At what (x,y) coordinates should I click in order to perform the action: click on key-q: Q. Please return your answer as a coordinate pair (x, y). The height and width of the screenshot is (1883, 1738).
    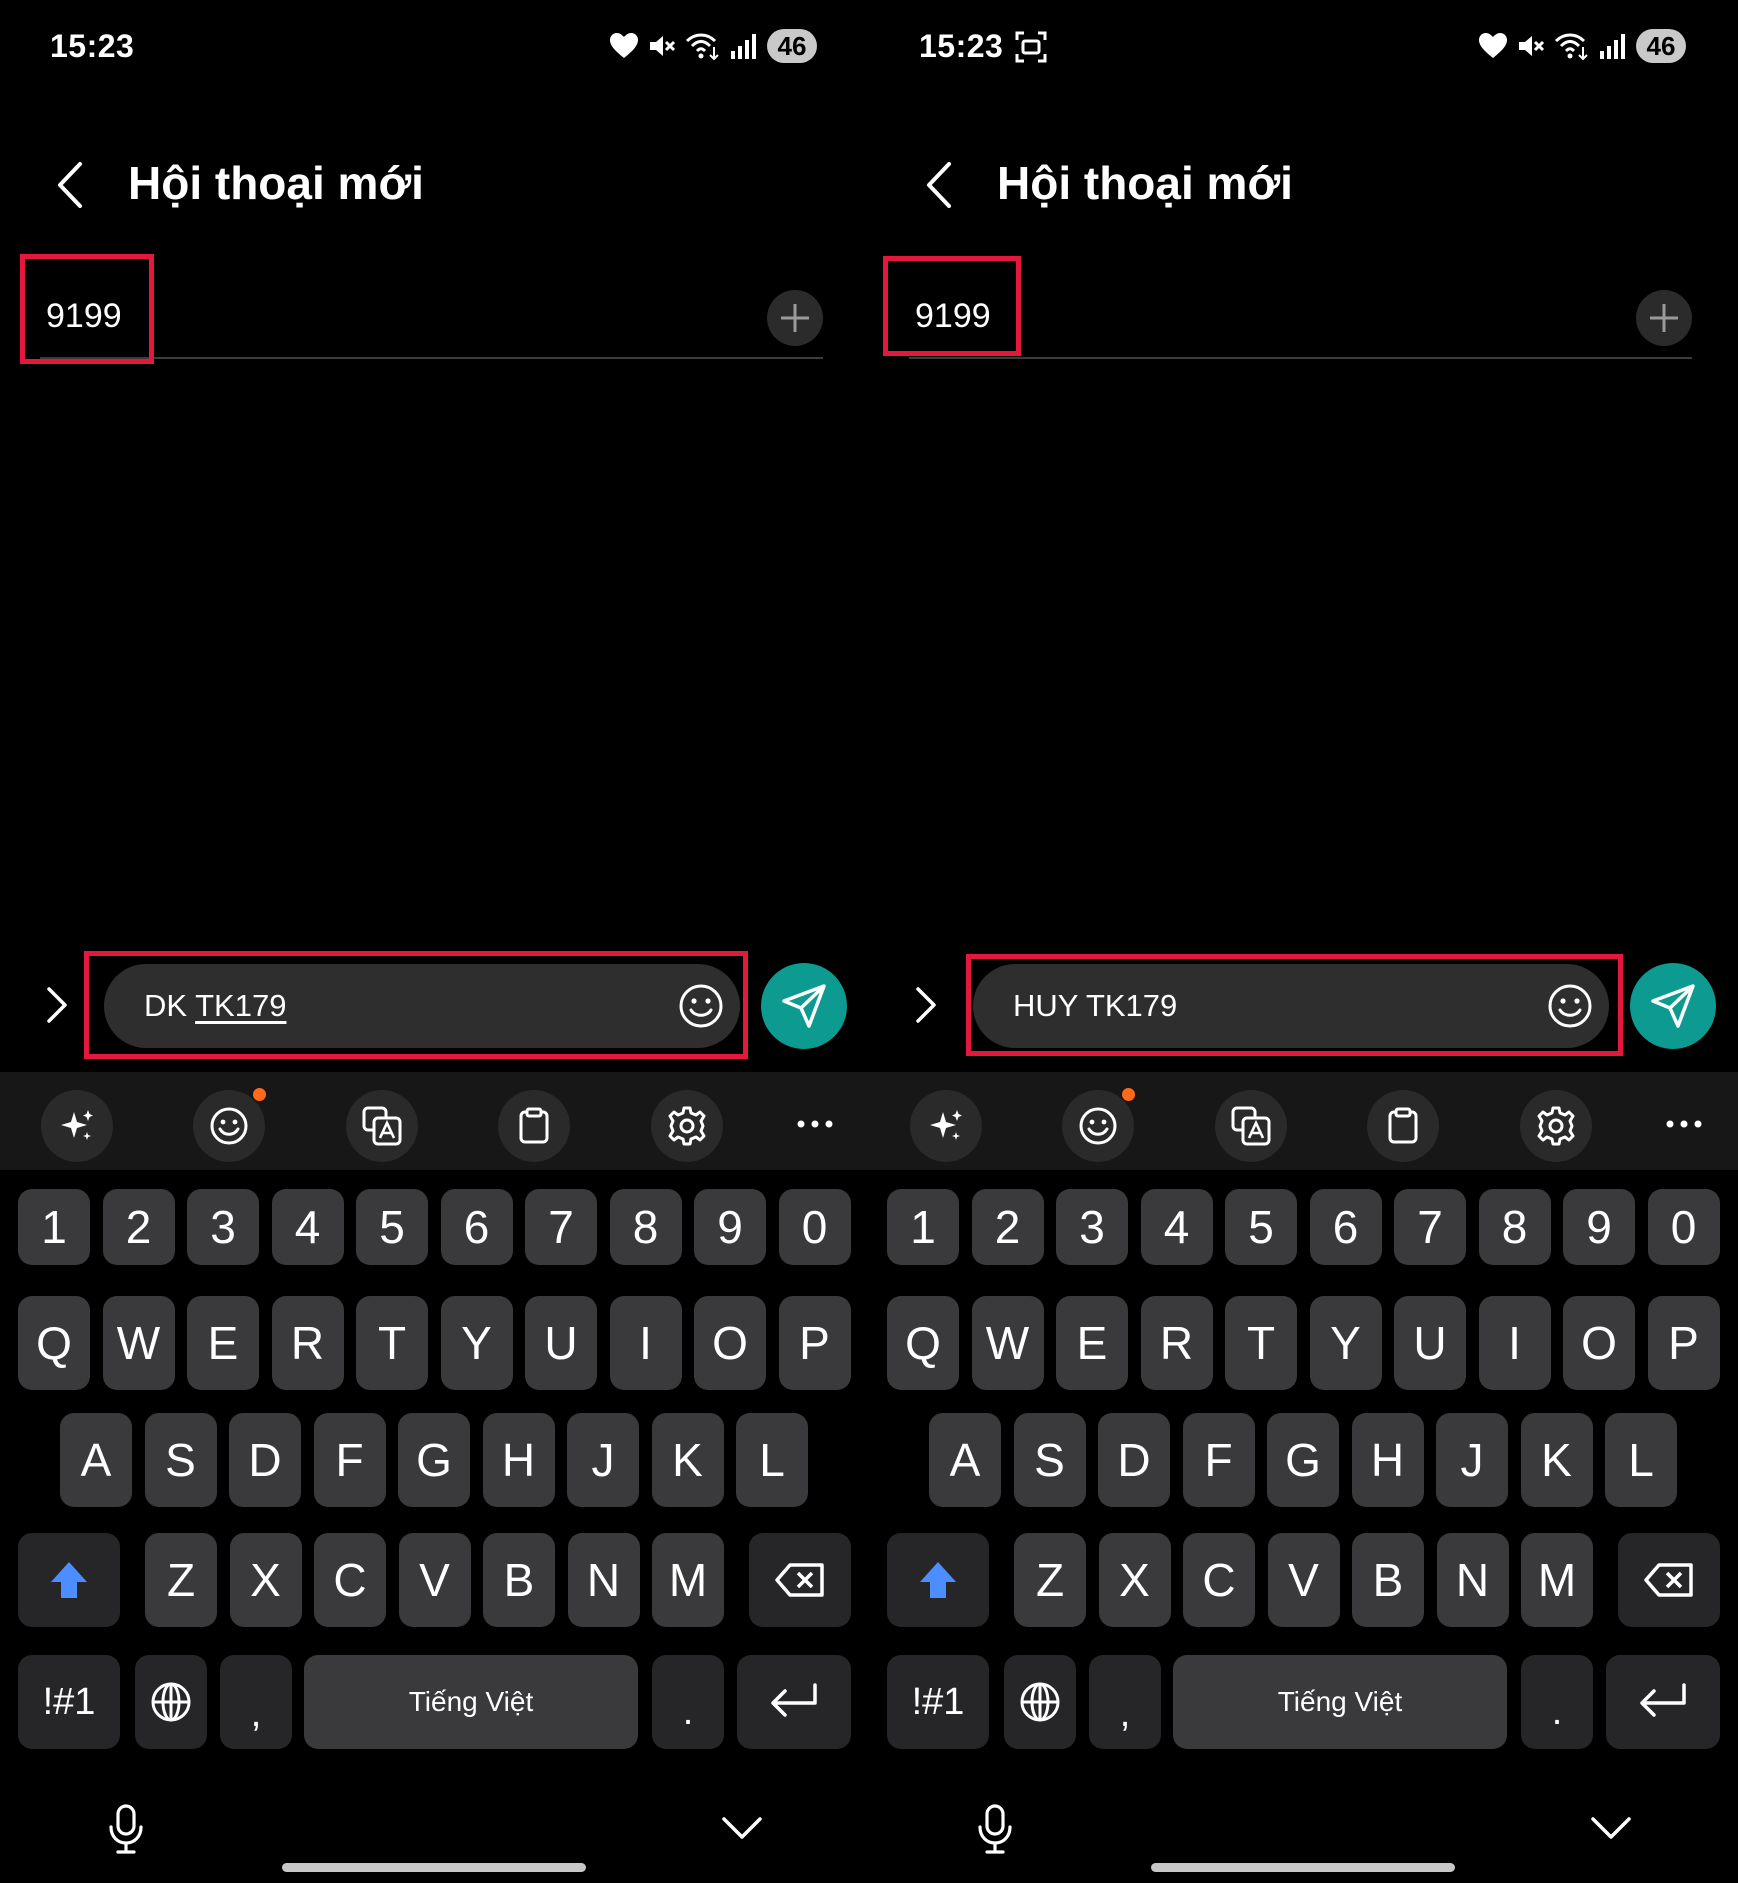
    Looking at the image, I should click on (923, 1343).